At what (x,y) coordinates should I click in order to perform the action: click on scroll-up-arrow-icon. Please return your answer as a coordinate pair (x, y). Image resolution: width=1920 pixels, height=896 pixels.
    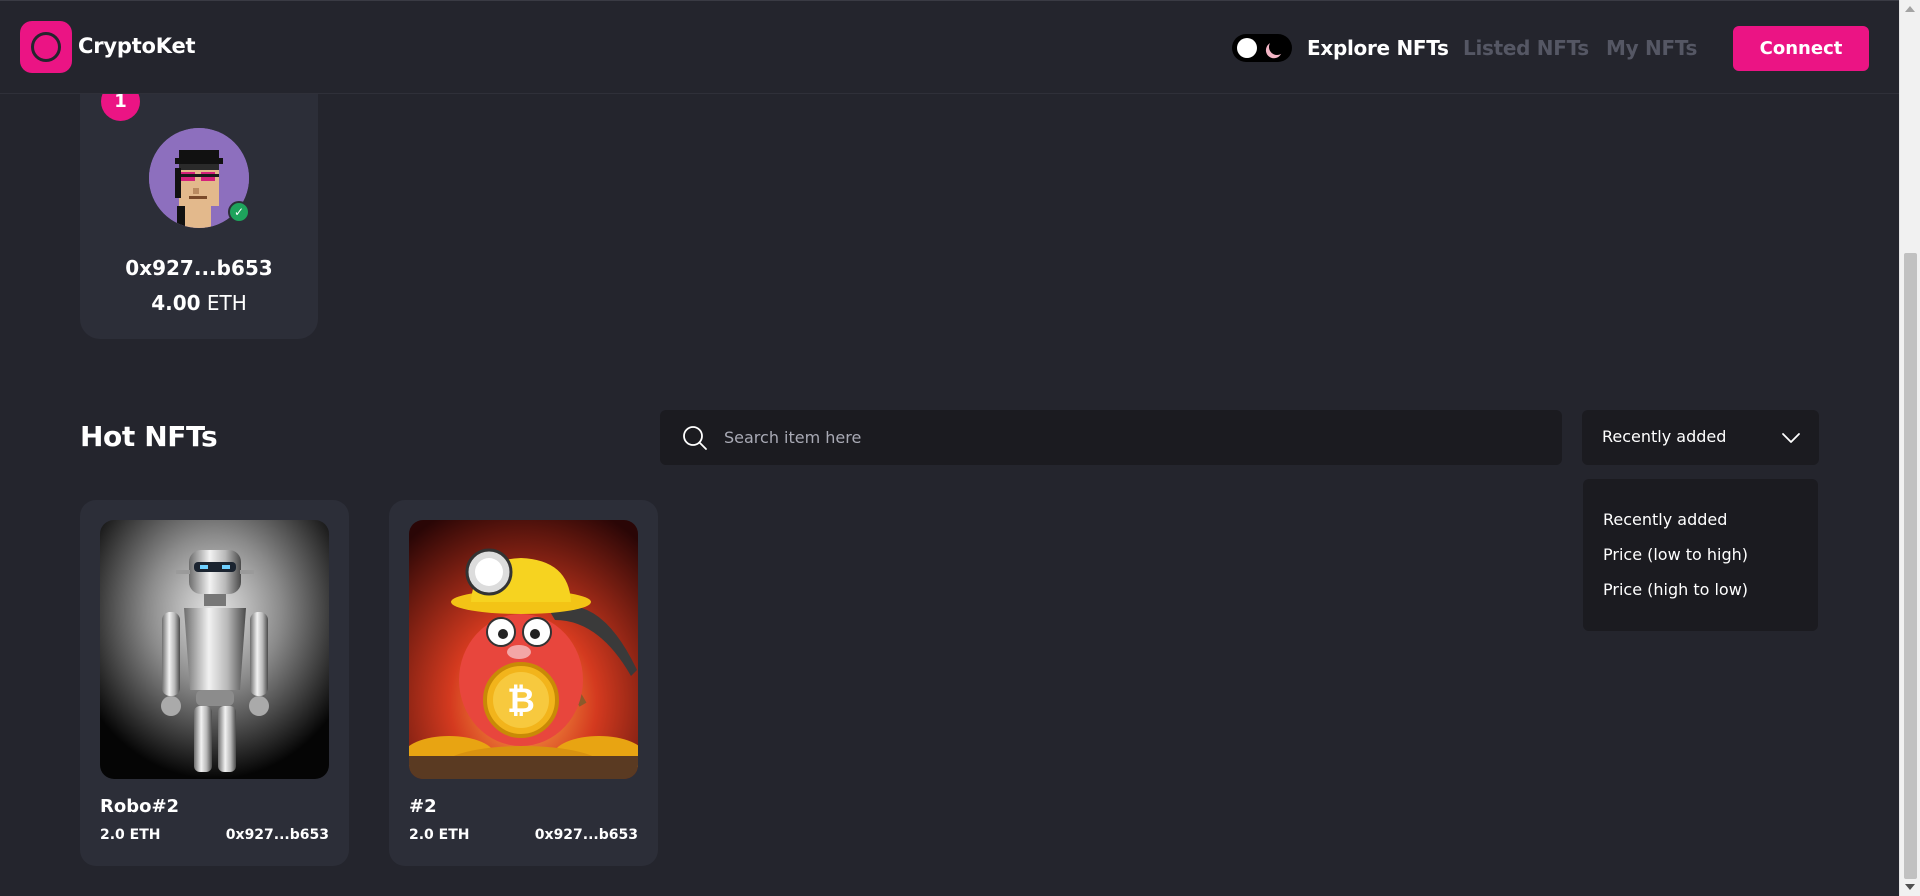
    Looking at the image, I should click on (1910, 9).